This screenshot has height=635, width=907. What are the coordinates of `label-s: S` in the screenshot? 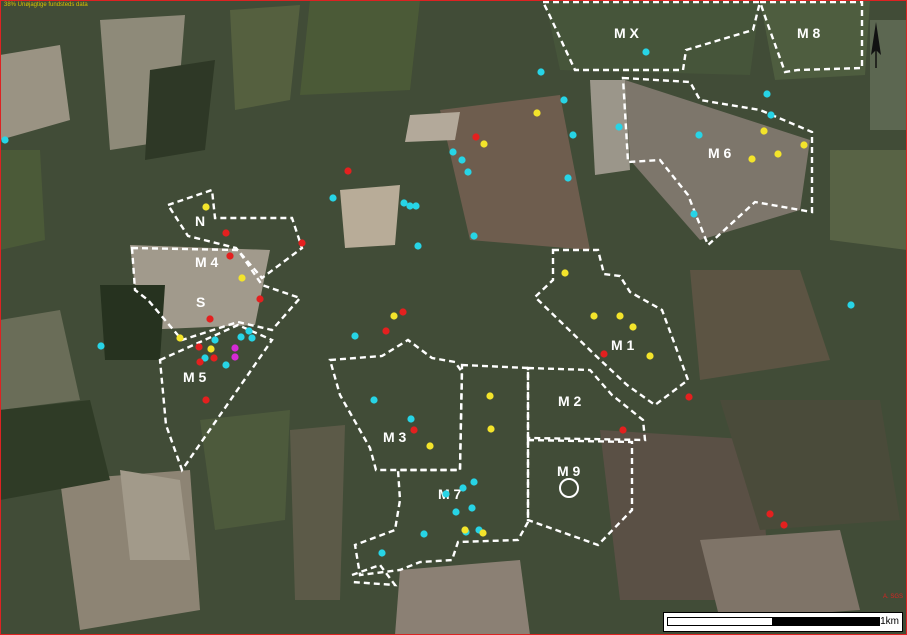 It's located at (200, 302).